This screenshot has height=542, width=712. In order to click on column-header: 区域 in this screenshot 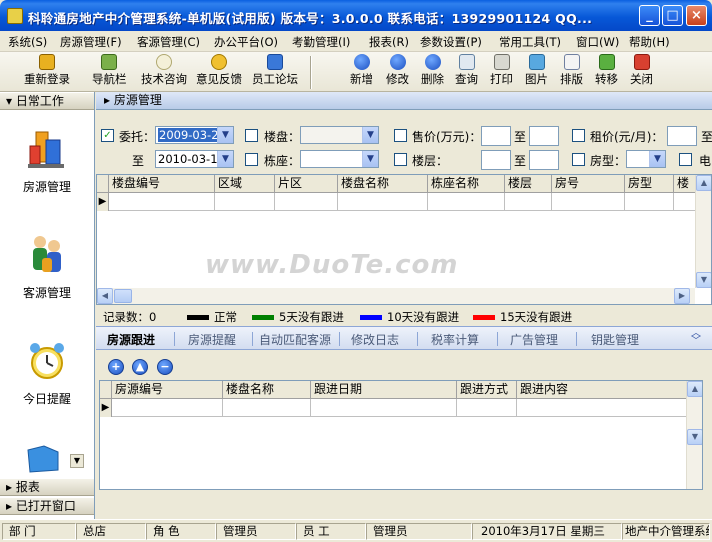, I will do `click(245, 184)`.